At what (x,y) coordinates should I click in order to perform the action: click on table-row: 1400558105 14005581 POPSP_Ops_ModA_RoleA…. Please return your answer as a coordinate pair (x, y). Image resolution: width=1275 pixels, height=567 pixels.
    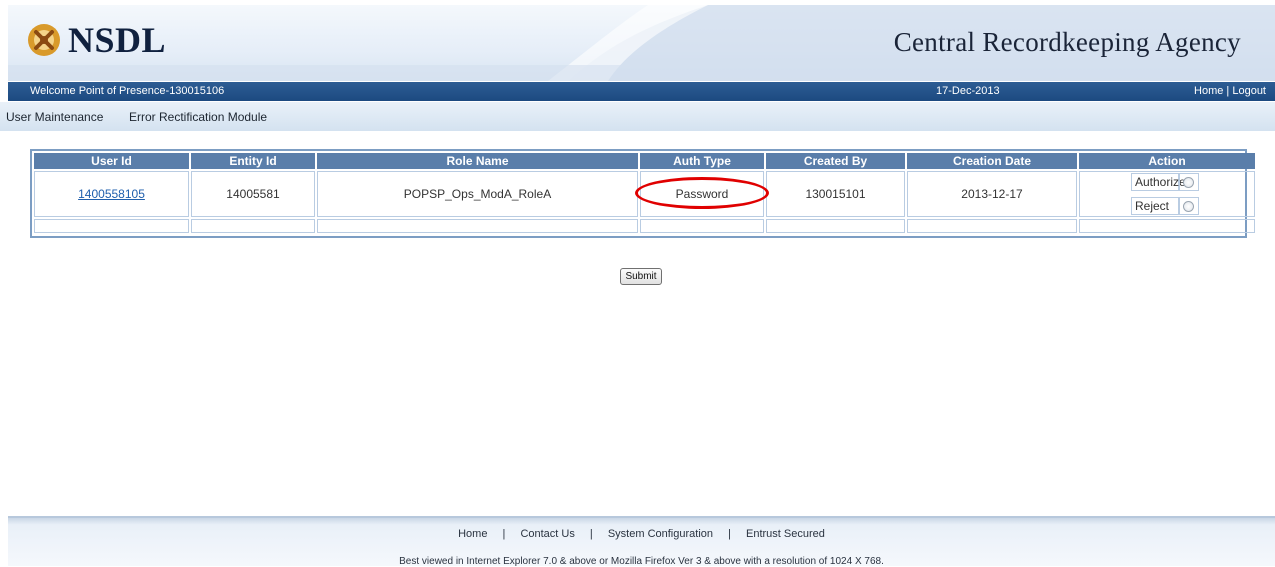
    Looking at the image, I should click on (644, 194).